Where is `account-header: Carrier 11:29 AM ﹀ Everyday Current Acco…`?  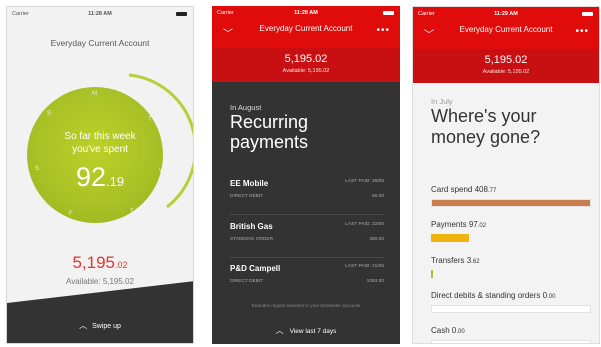
account-header: Carrier 11:29 AM ﹀ Everyday Current Acco… is located at coordinates (506, 45).